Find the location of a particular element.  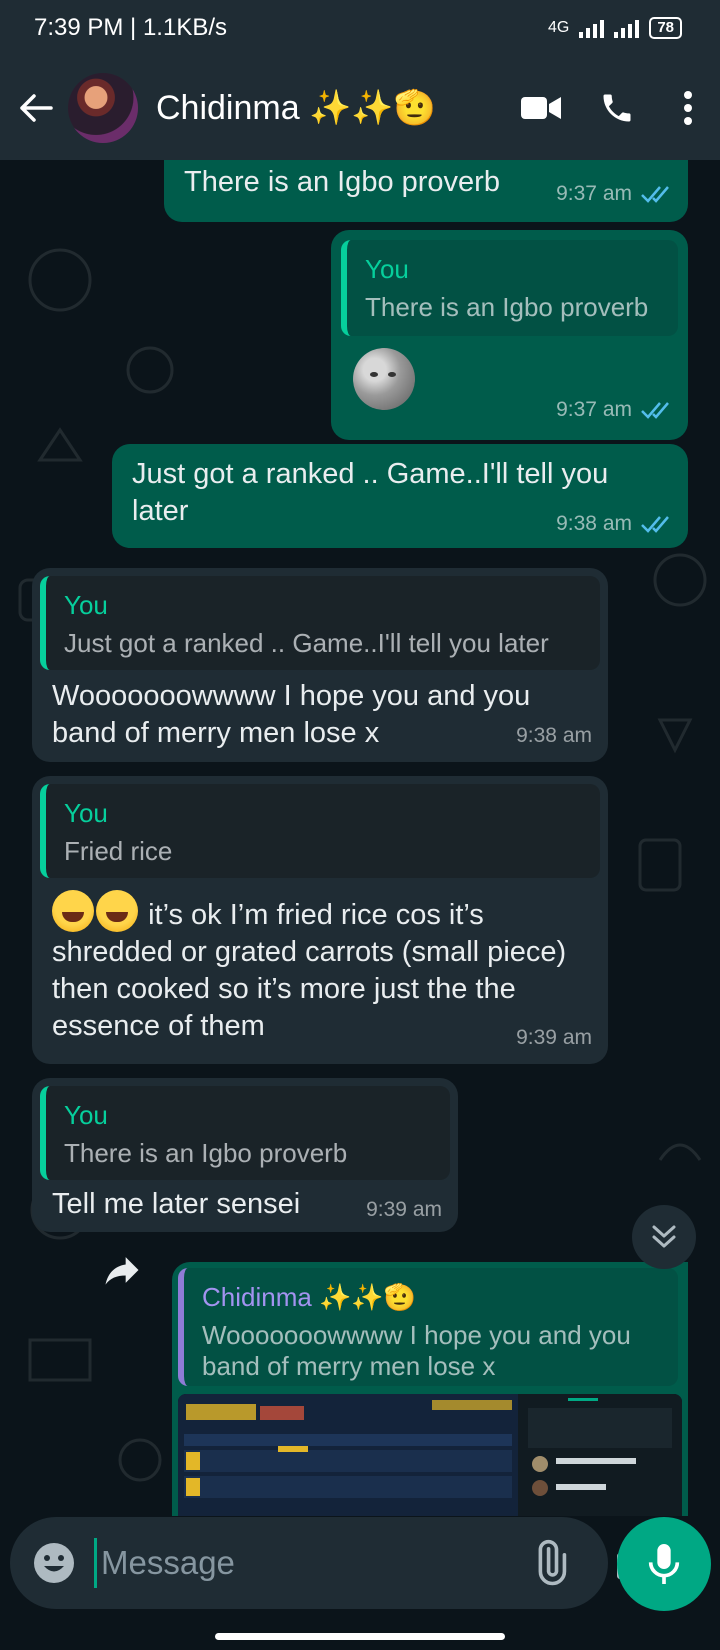

message-meta: 9:38 am is located at coordinates (614, 524).